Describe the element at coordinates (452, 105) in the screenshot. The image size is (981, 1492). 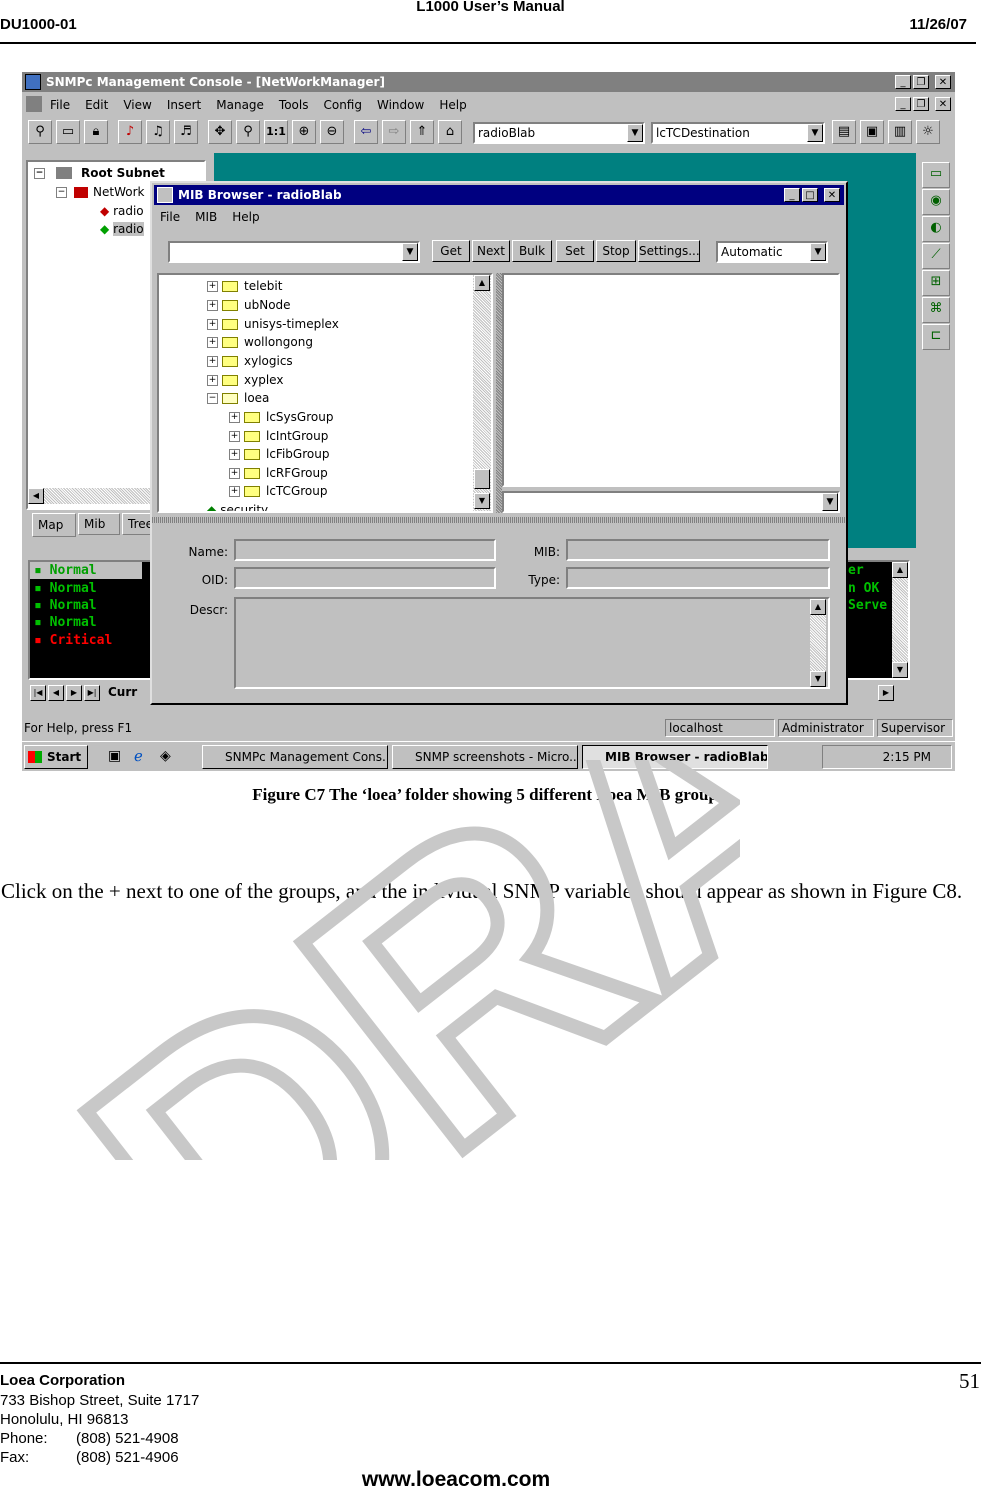
I see `menu-help: Help` at that location.